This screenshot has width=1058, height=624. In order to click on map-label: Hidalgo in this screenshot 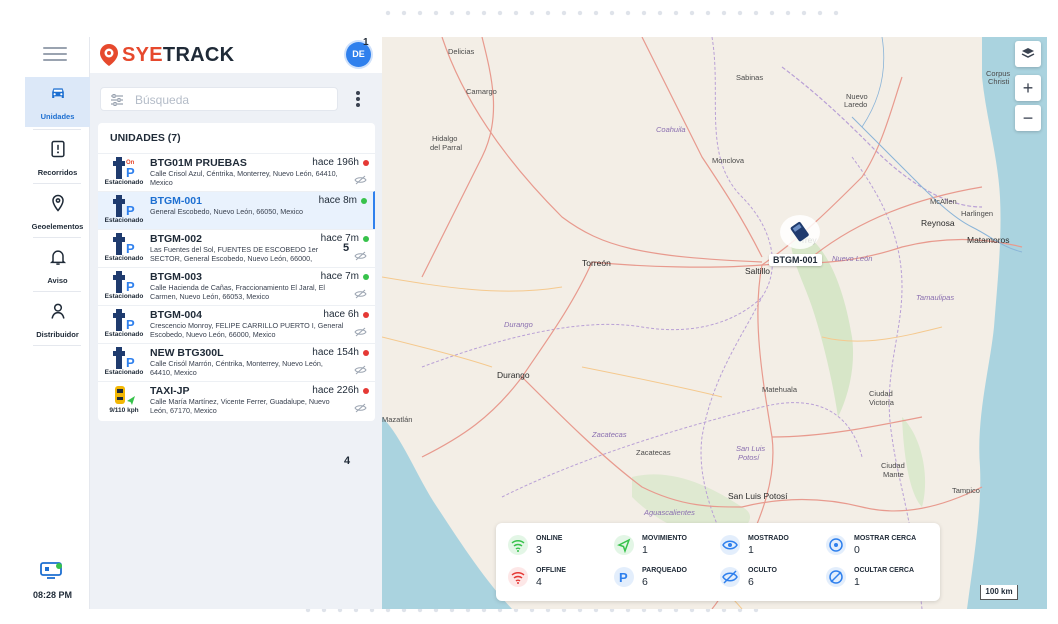, I will do `click(445, 138)`.